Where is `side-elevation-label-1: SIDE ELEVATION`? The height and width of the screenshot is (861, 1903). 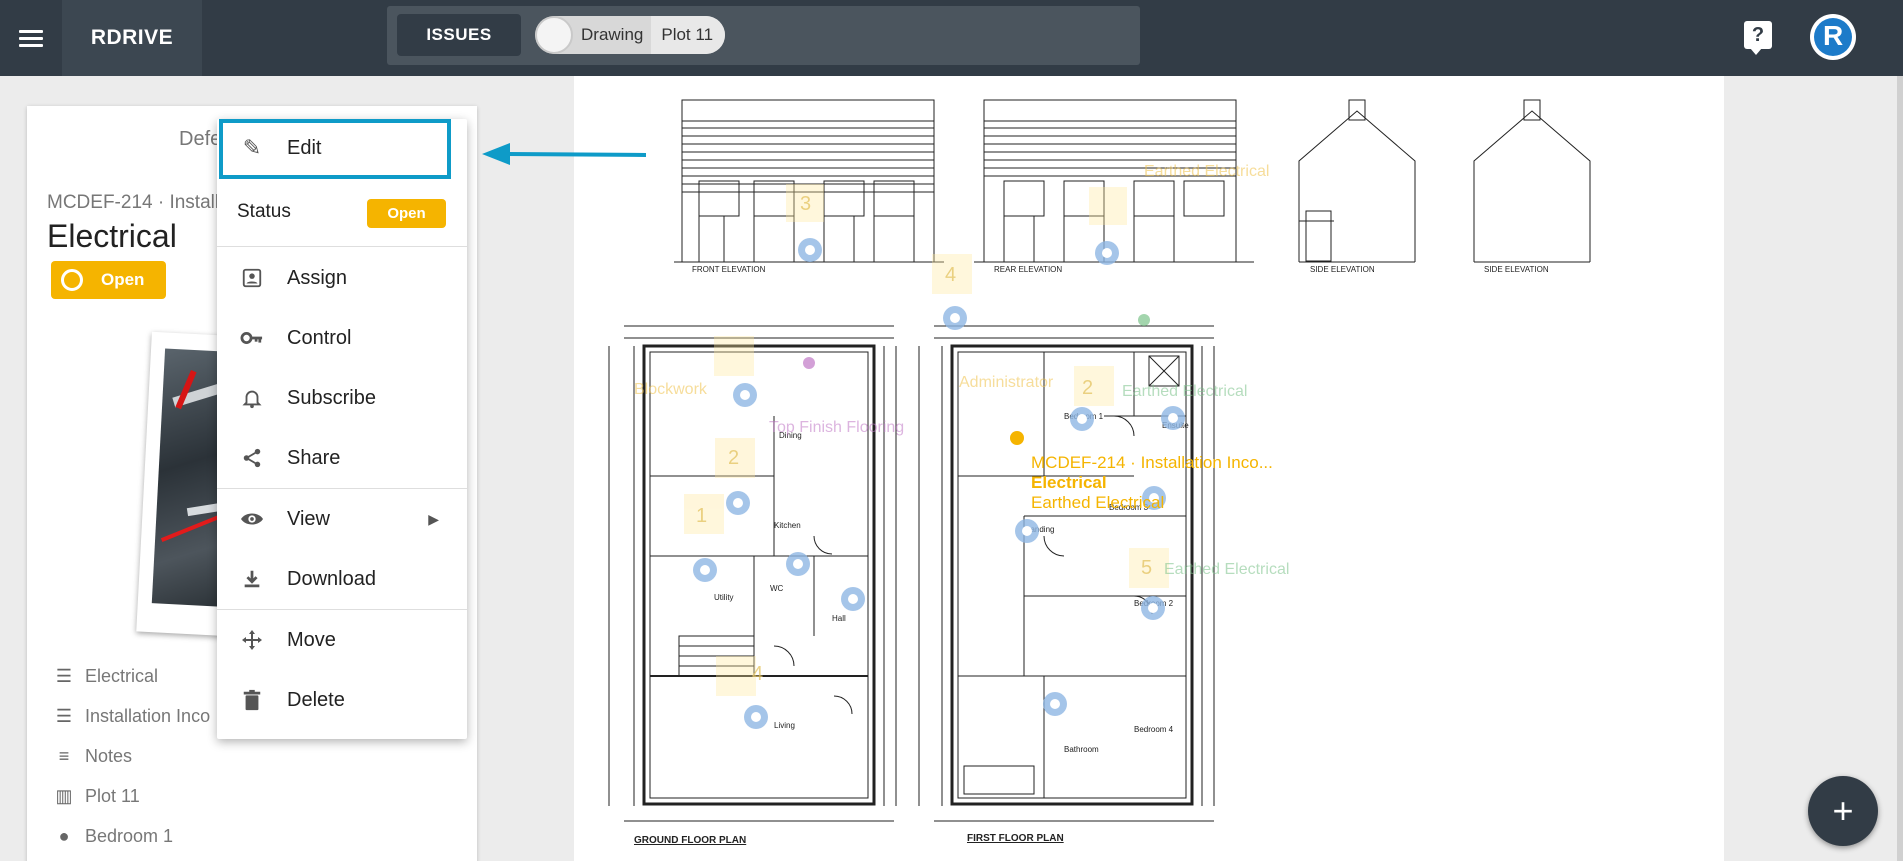 side-elevation-label-1: SIDE ELEVATION is located at coordinates (1342, 269).